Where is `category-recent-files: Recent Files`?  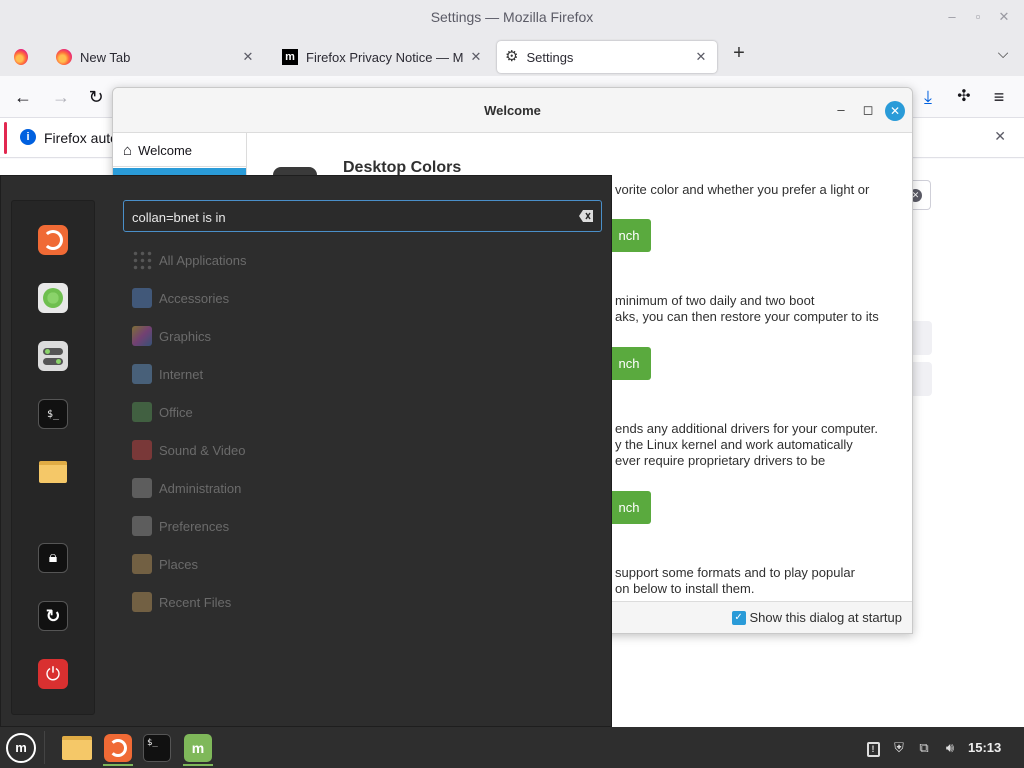
category-recent-files: Recent Files is located at coordinates (181, 602).